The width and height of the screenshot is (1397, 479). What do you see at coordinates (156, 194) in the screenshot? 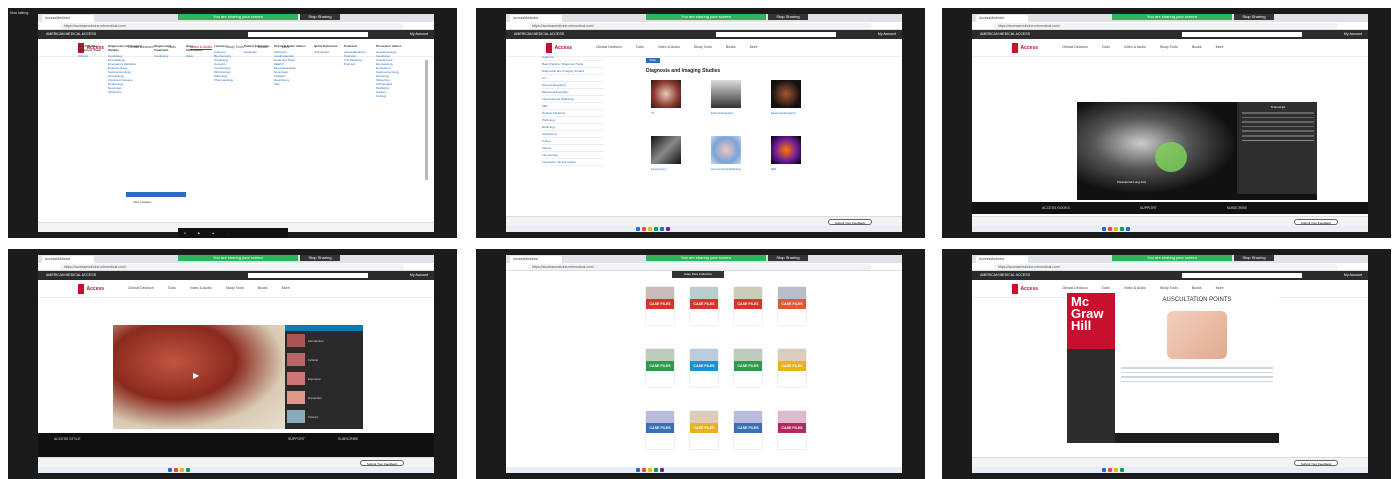
I see `selected-highlight` at bounding box center [156, 194].